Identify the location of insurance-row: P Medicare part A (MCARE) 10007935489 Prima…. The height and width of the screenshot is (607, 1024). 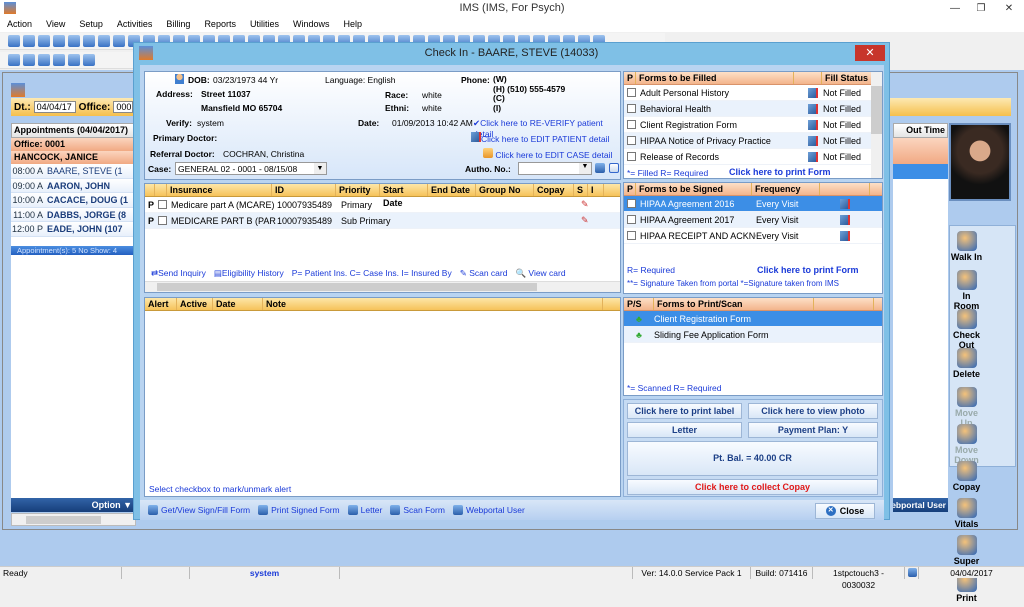
(382, 205).